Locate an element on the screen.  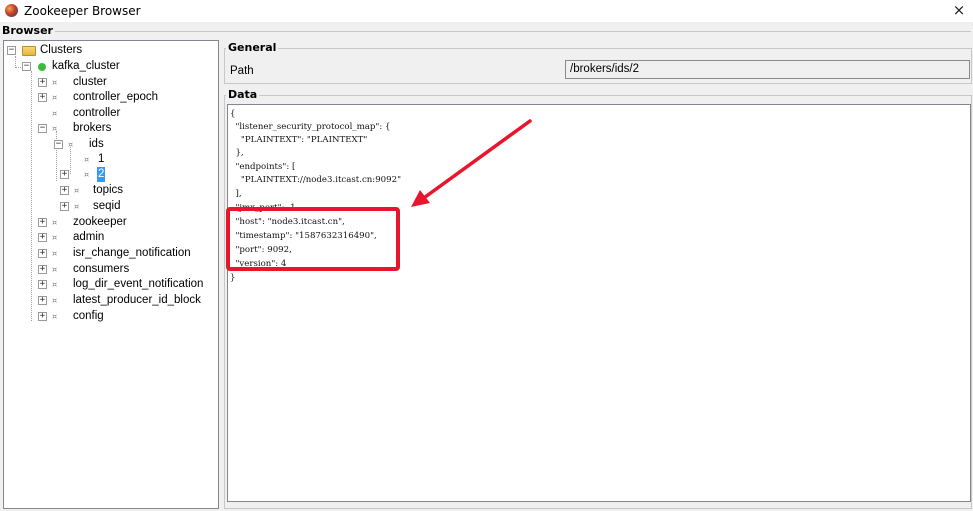
browser-group-label: Browser is located at coordinates (28, 30).